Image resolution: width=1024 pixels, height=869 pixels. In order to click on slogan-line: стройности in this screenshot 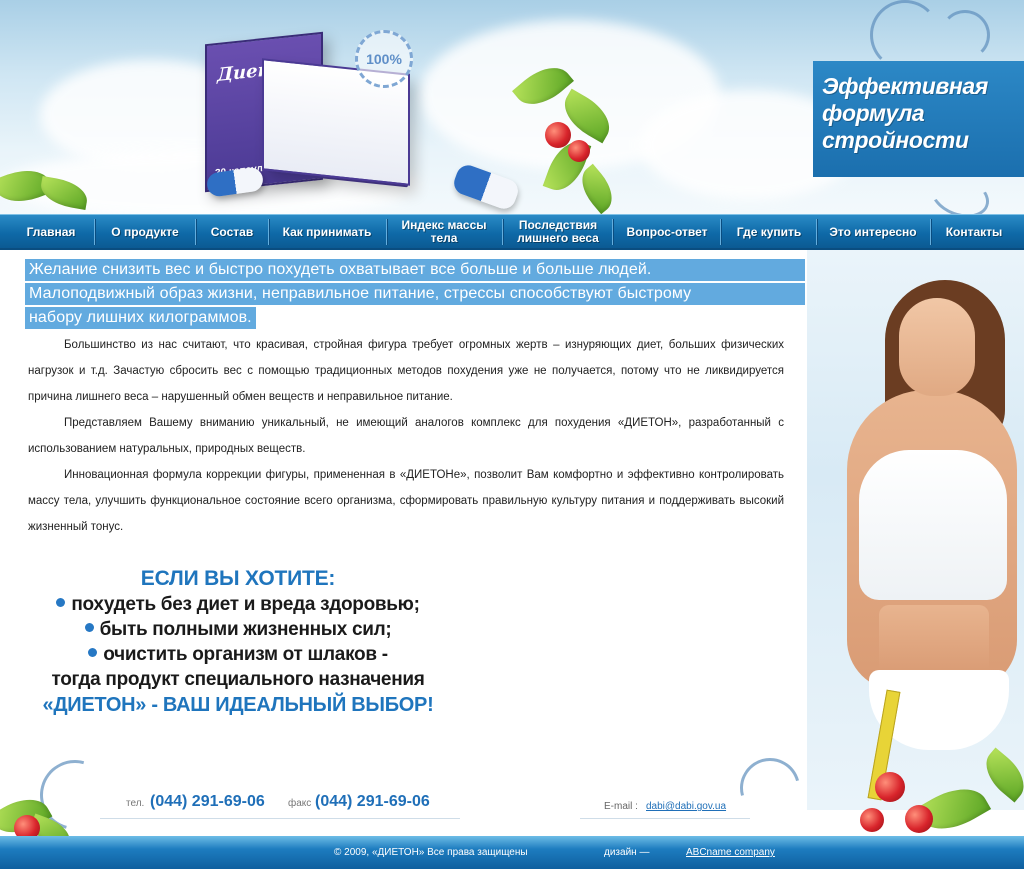, I will do `click(895, 140)`.